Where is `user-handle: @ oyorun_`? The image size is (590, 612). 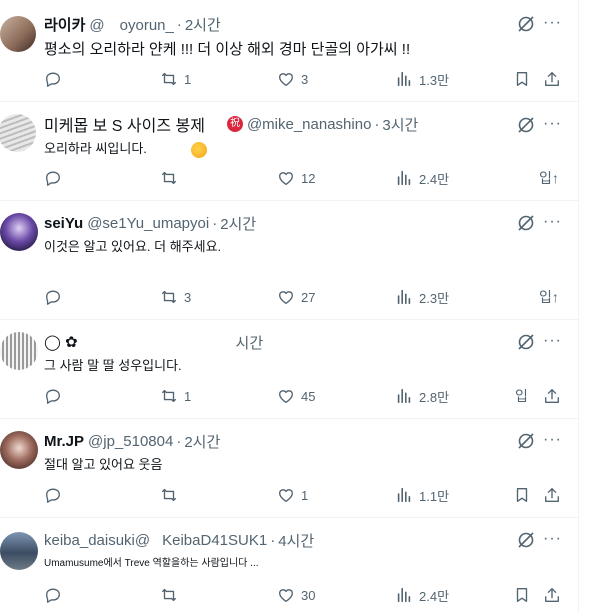
user-handle: @ oyorun_ is located at coordinates (131, 24).